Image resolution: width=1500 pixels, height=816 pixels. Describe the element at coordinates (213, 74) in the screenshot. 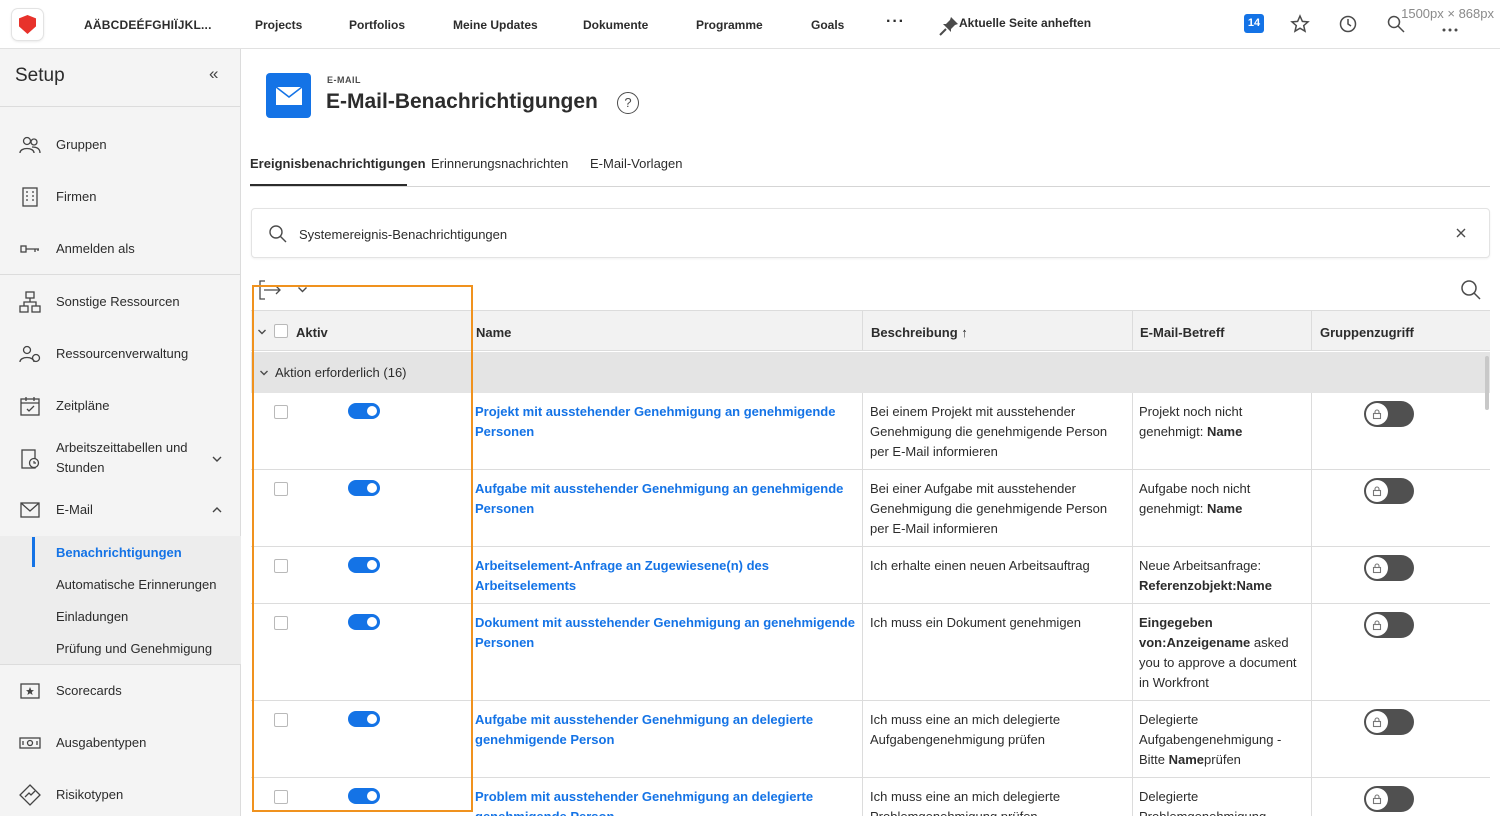

I see `collapse-sidebar-icon: «` at that location.